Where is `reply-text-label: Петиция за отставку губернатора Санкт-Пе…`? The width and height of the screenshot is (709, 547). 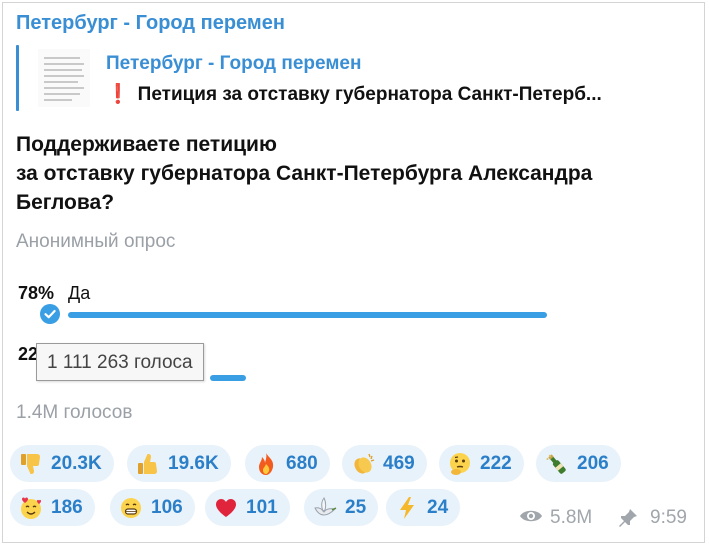 reply-text-label: Петиция за отставку губернатора Санкт-Пе… is located at coordinates (369, 94).